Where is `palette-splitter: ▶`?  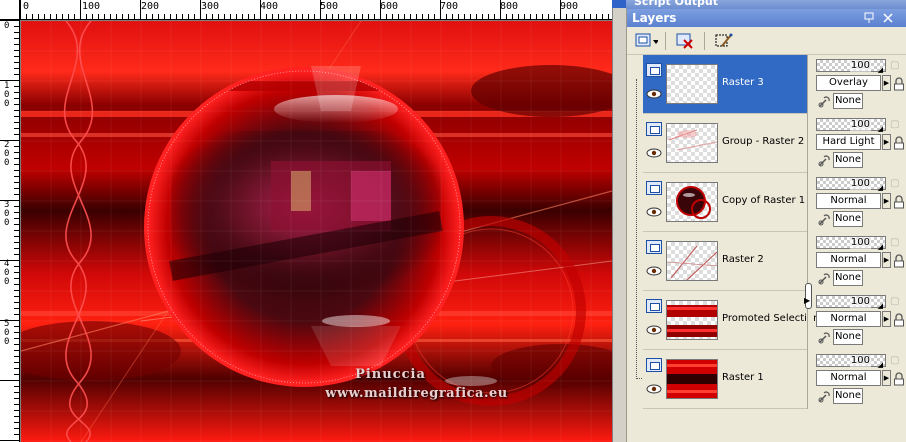 palette-splitter: ▶ is located at coordinates (808, 232).